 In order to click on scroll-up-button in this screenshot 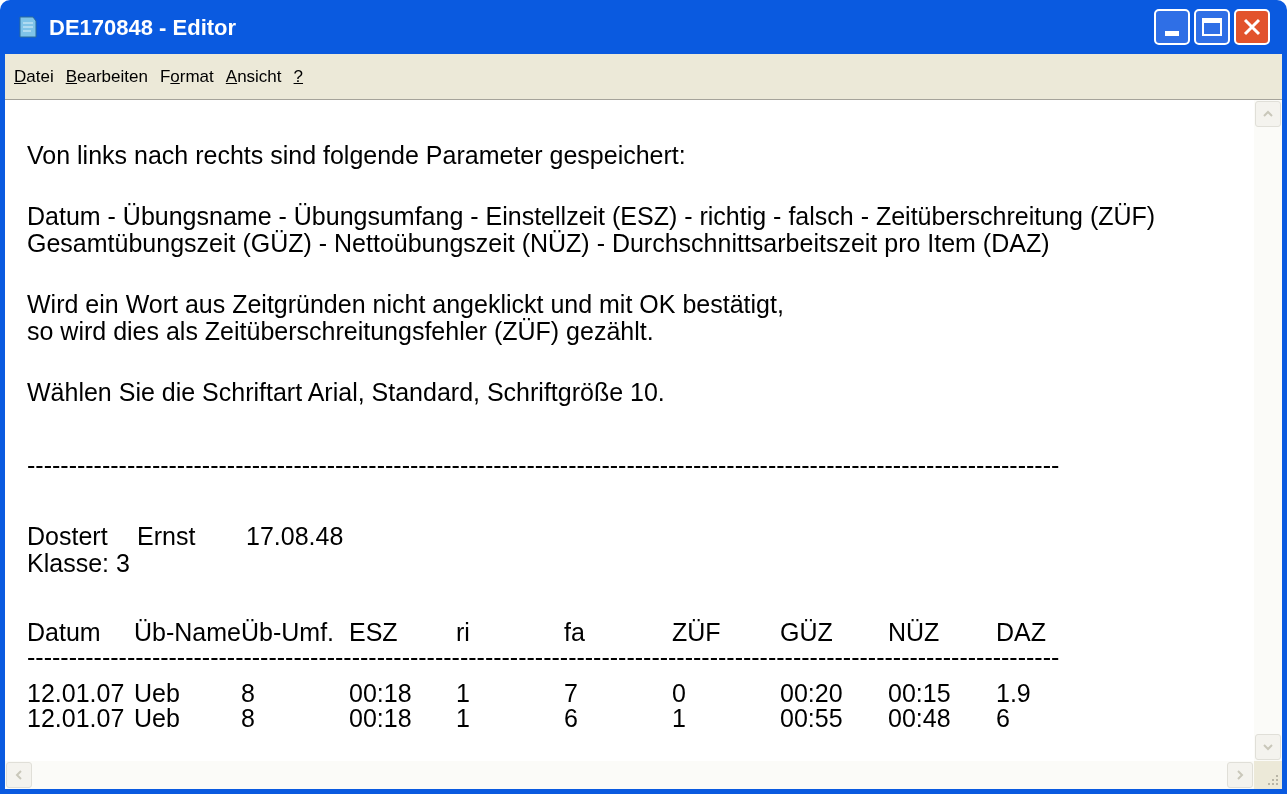, I will do `click(1268, 114)`.